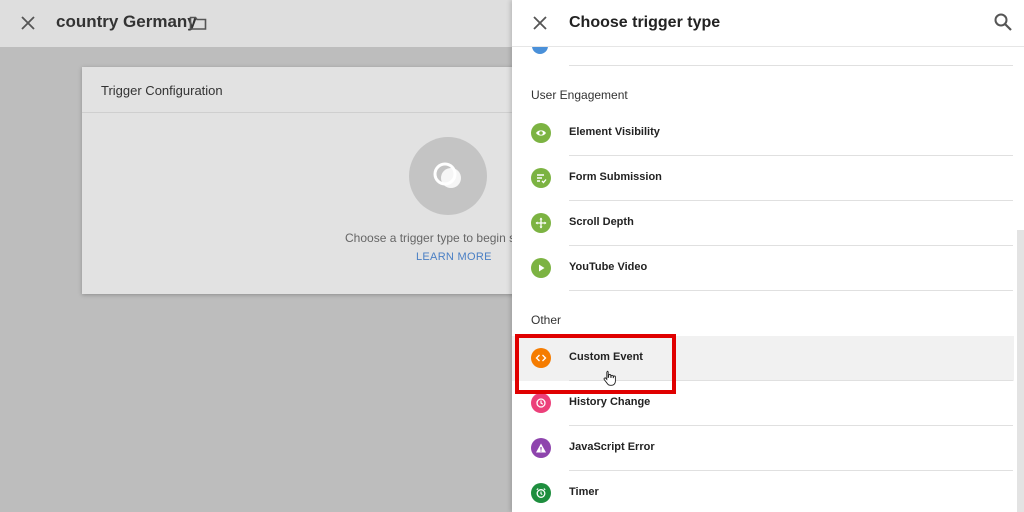  What do you see at coordinates (763, 178) in the screenshot?
I see `trigger-item-form-submission: Form Submission` at bounding box center [763, 178].